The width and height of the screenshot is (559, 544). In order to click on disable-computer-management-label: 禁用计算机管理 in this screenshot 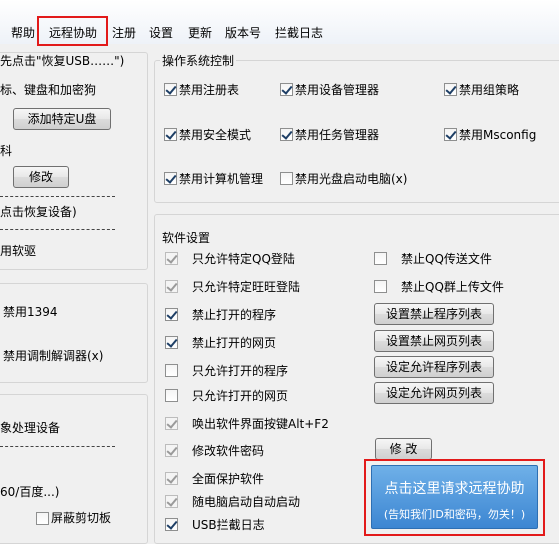, I will do `click(221, 179)`.